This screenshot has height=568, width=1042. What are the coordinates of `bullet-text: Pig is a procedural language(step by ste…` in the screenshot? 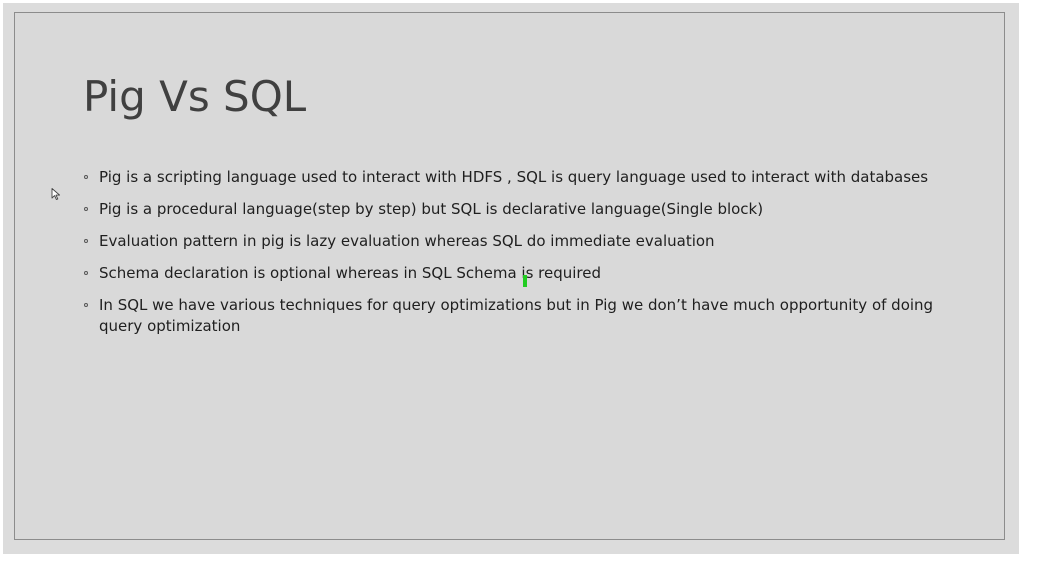 It's located at (431, 209).